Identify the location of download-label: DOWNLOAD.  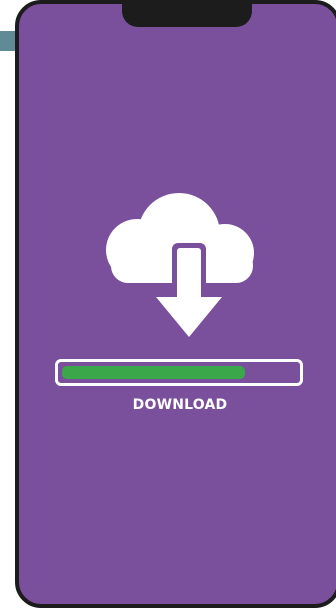
(180, 405).